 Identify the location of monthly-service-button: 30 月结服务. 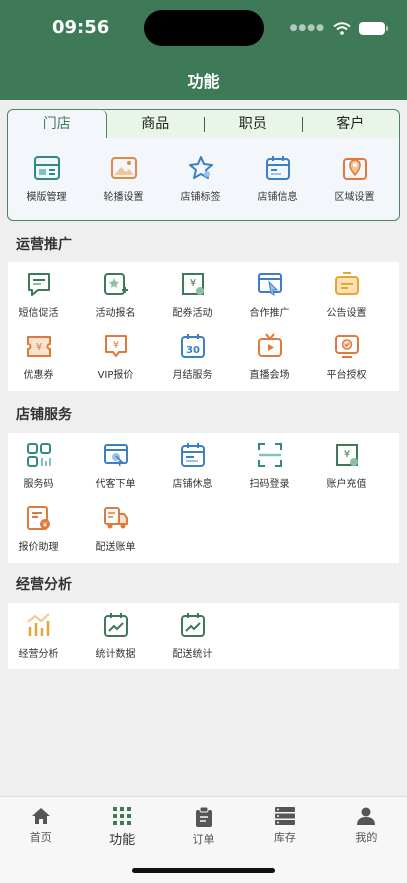
(192, 356).